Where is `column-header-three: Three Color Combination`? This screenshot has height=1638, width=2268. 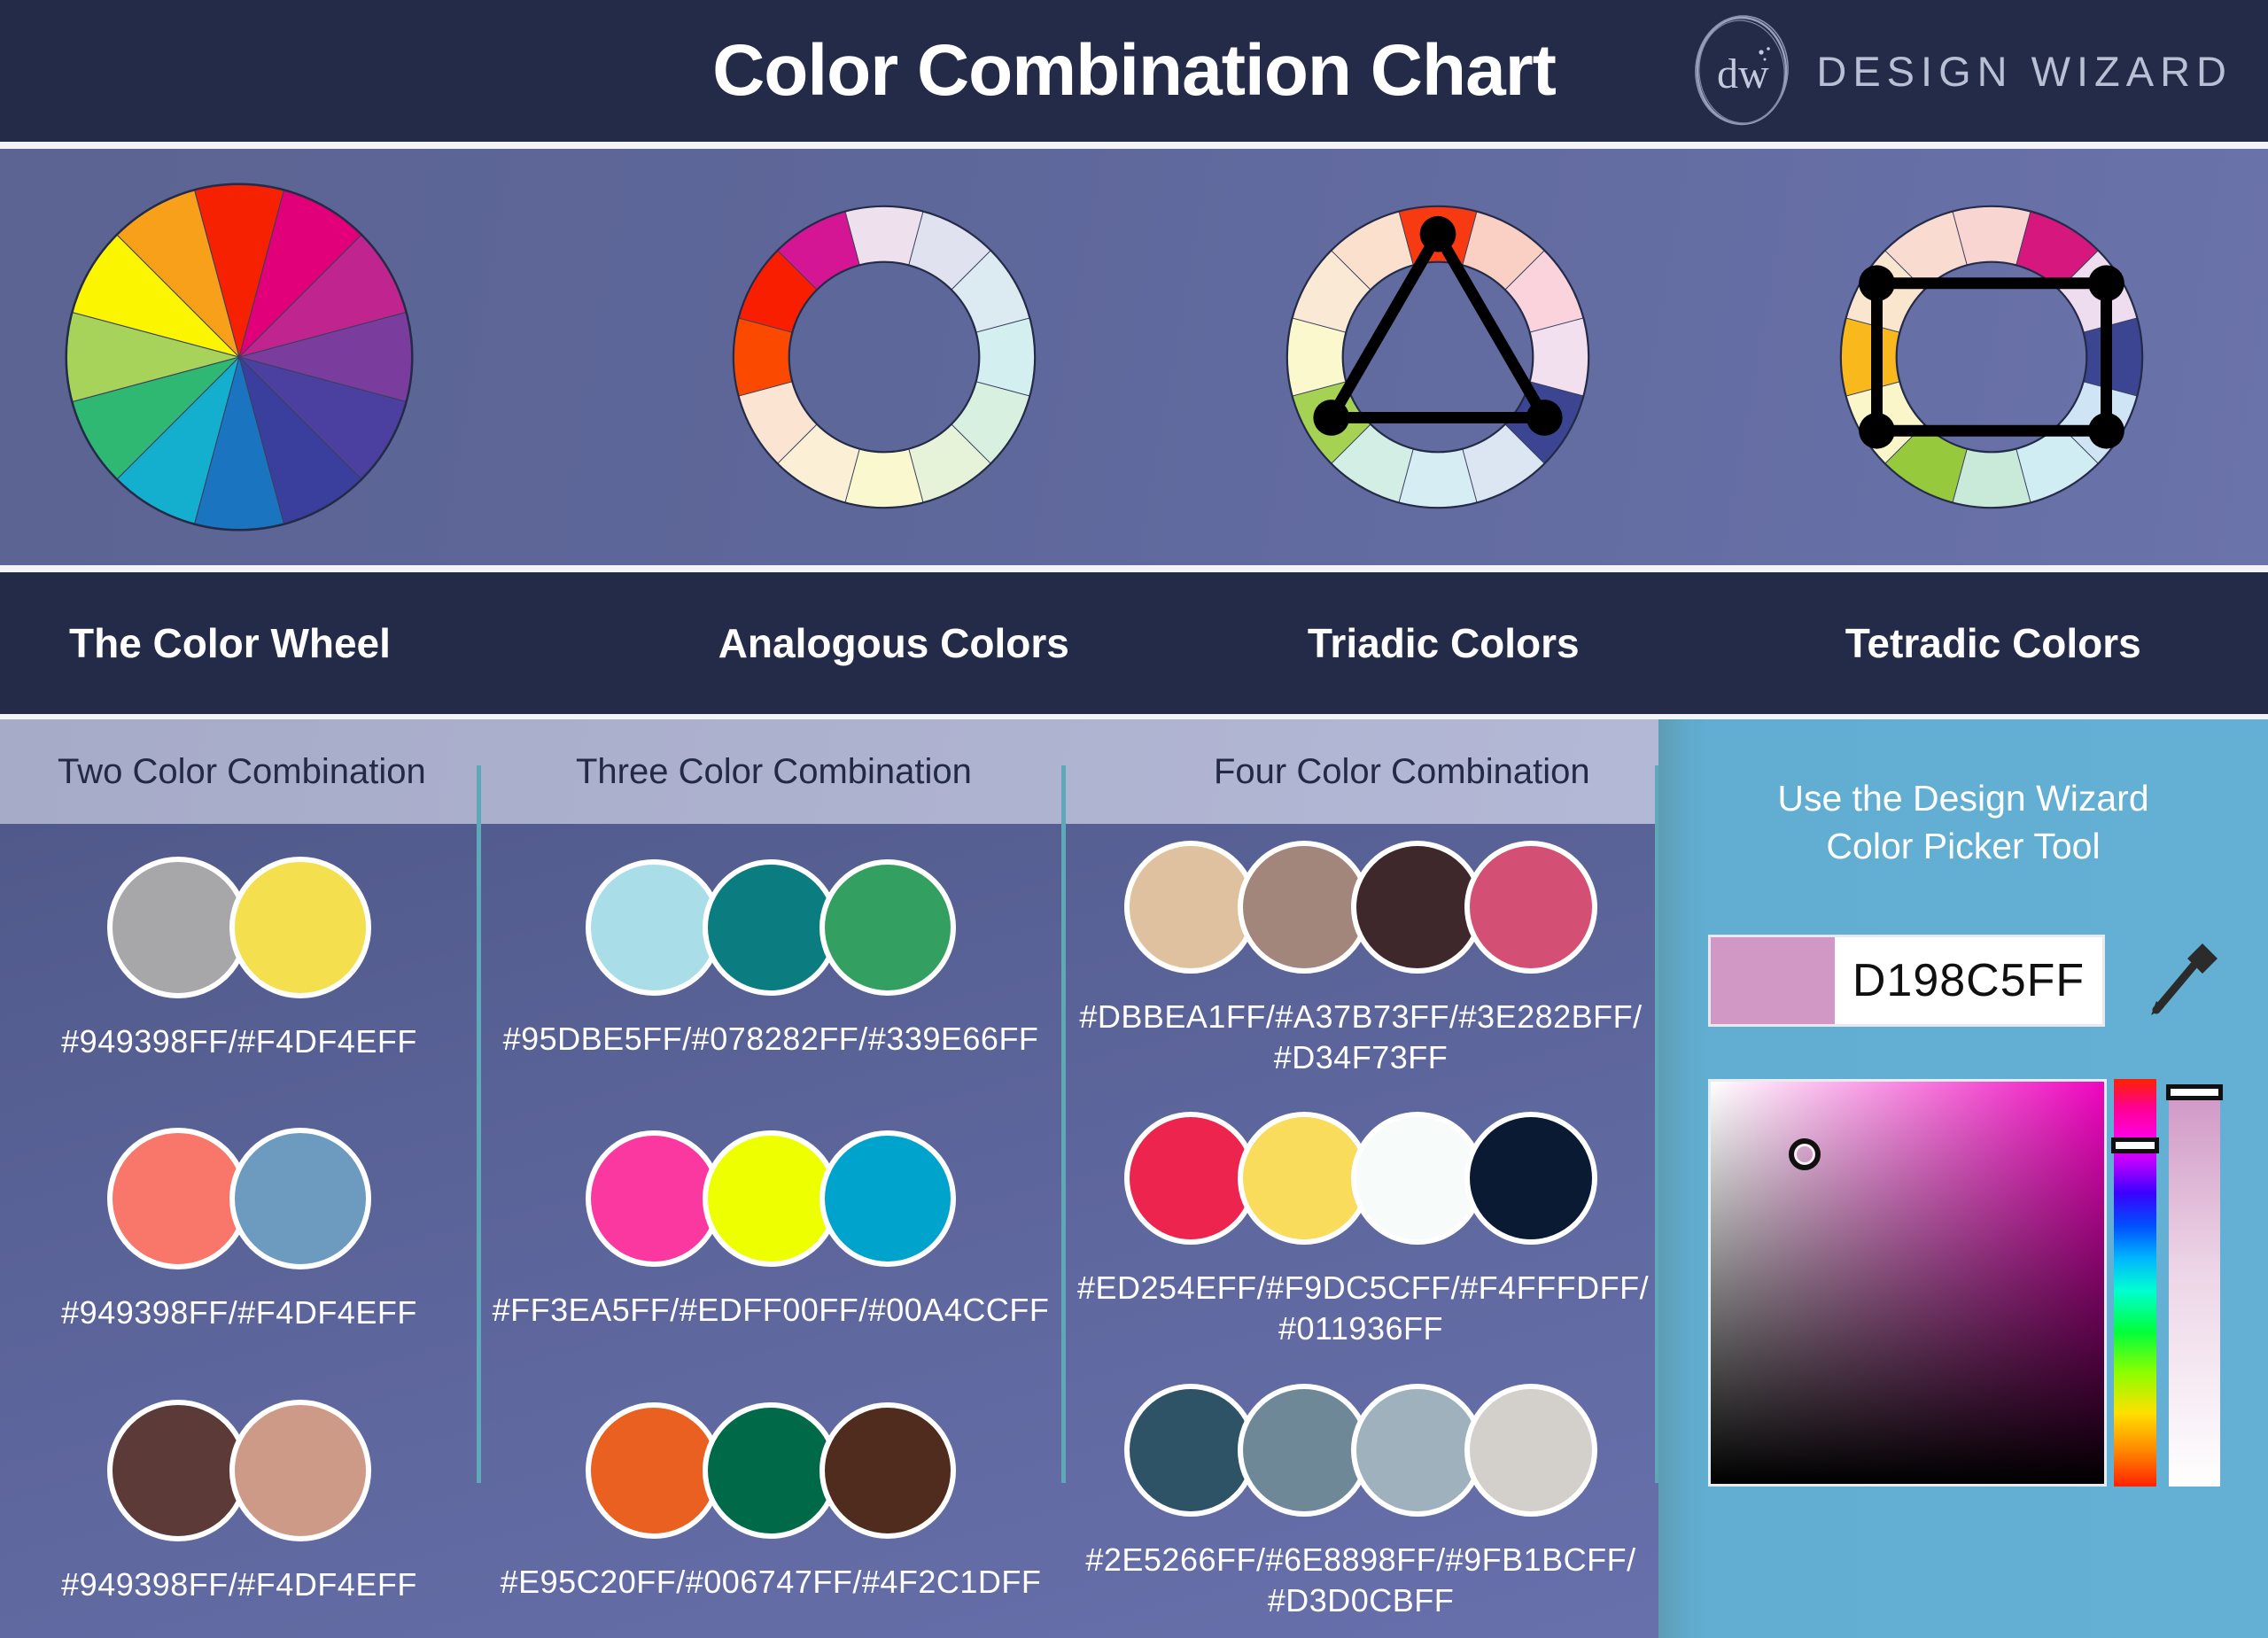
column-header-three: Three Color Combination is located at coordinates (868, 772).